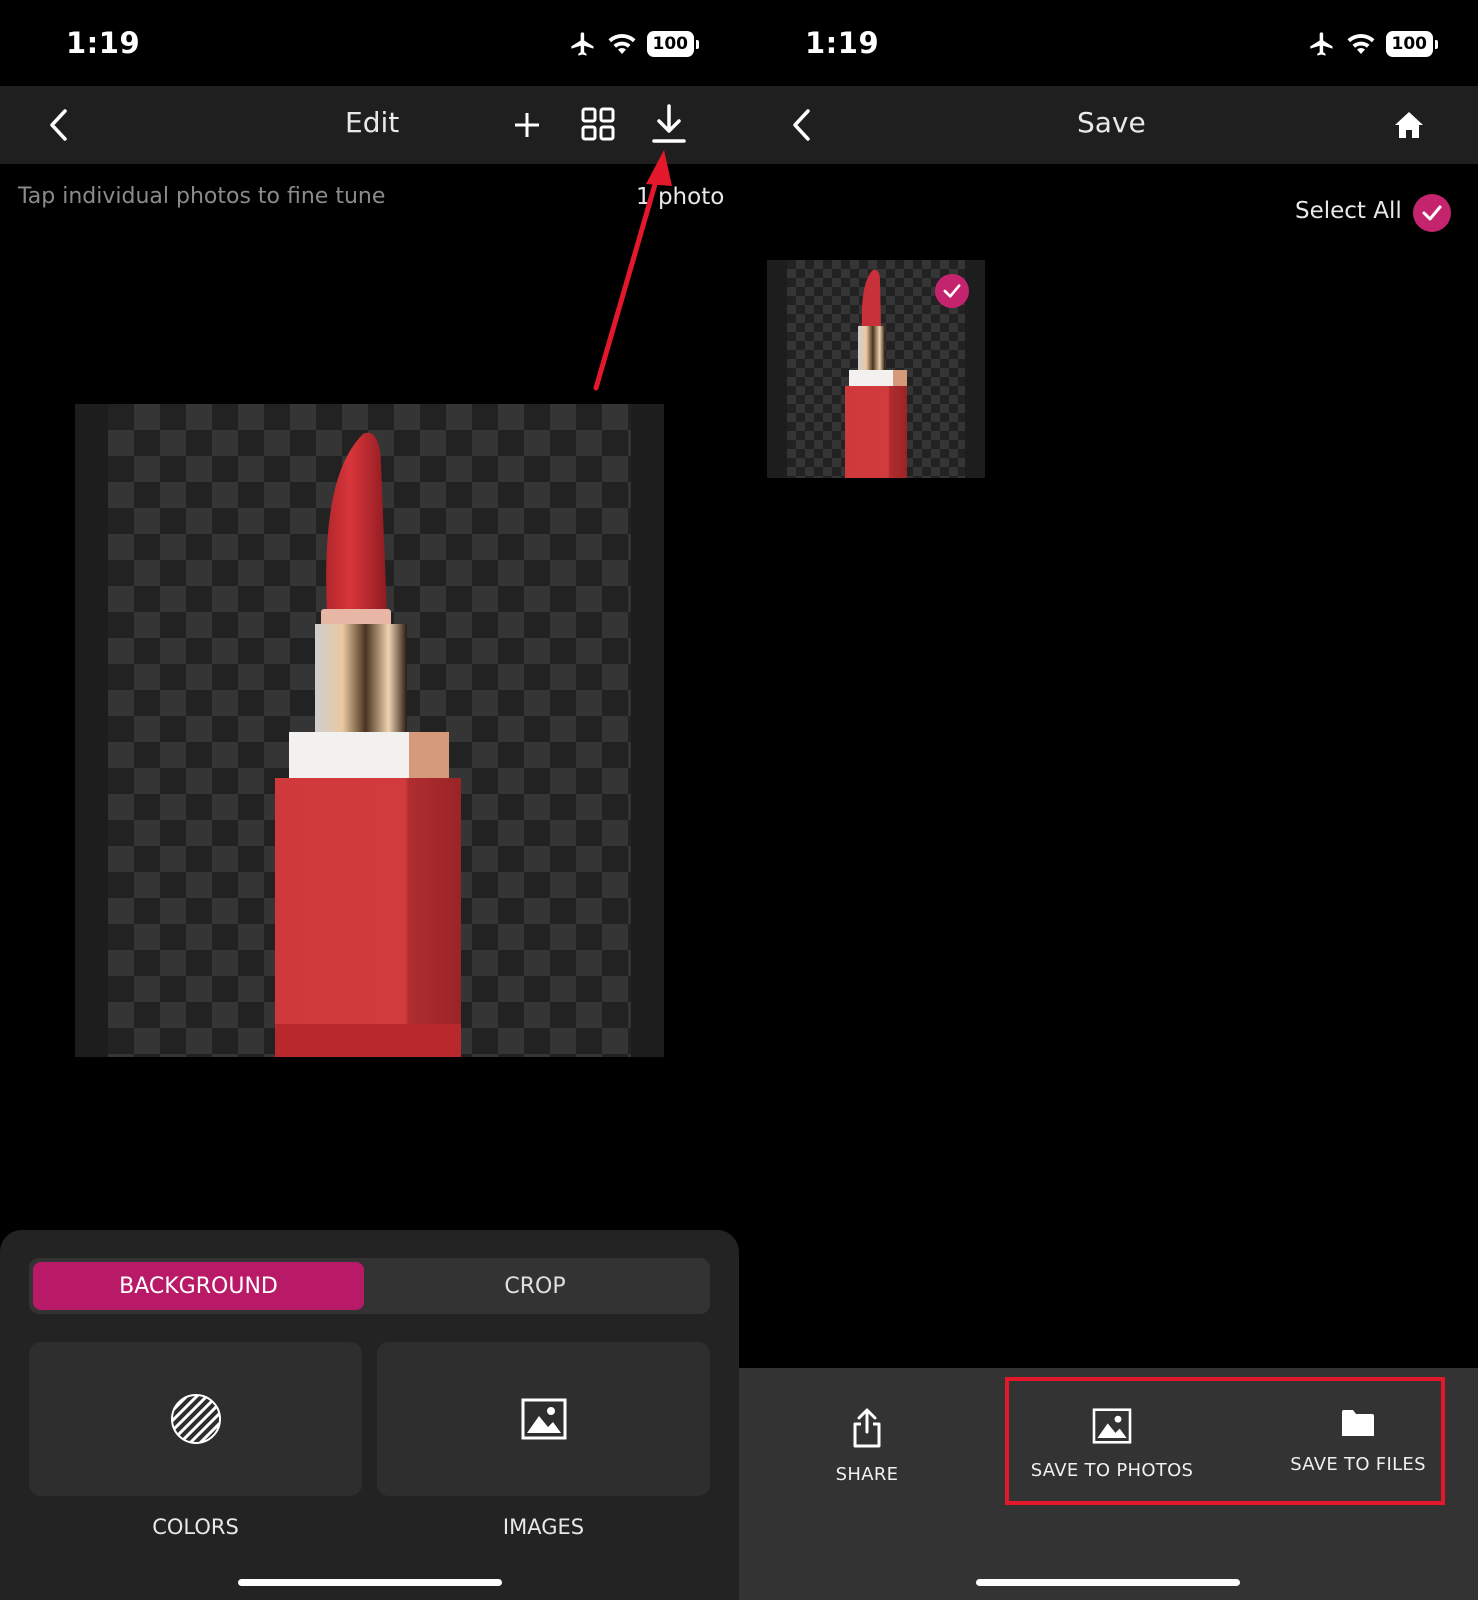 Image resolution: width=1478 pixels, height=1600 pixels. What do you see at coordinates (198, 1286) in the screenshot?
I see `tab-background: BACKGROUND` at bounding box center [198, 1286].